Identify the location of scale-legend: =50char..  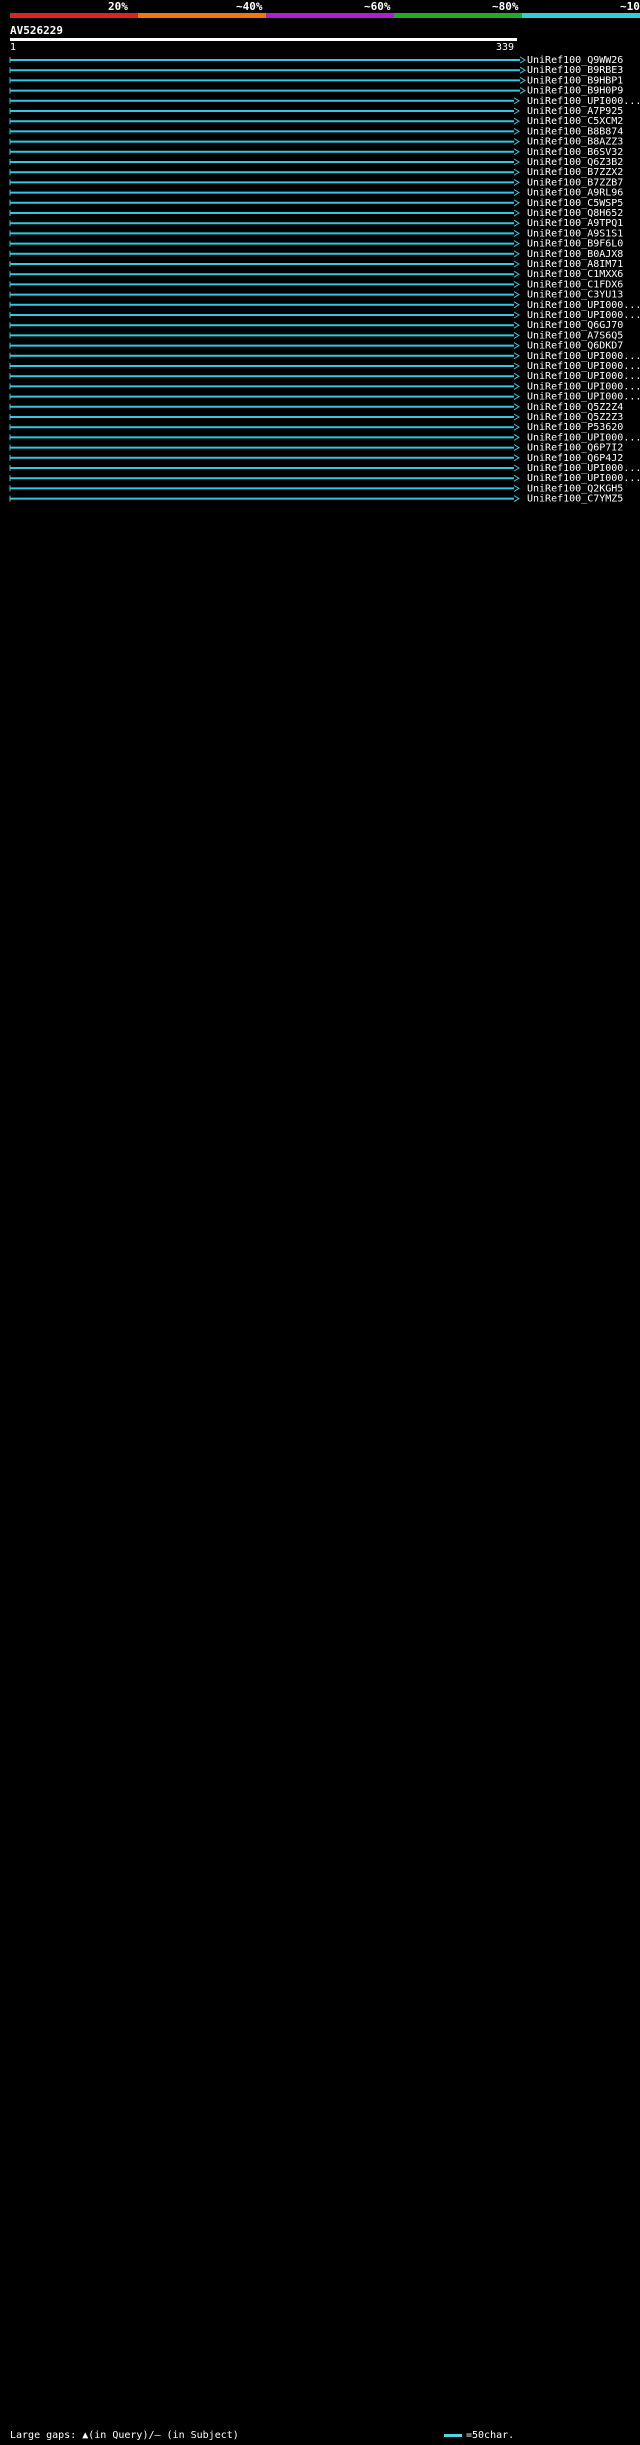
(479, 2435).